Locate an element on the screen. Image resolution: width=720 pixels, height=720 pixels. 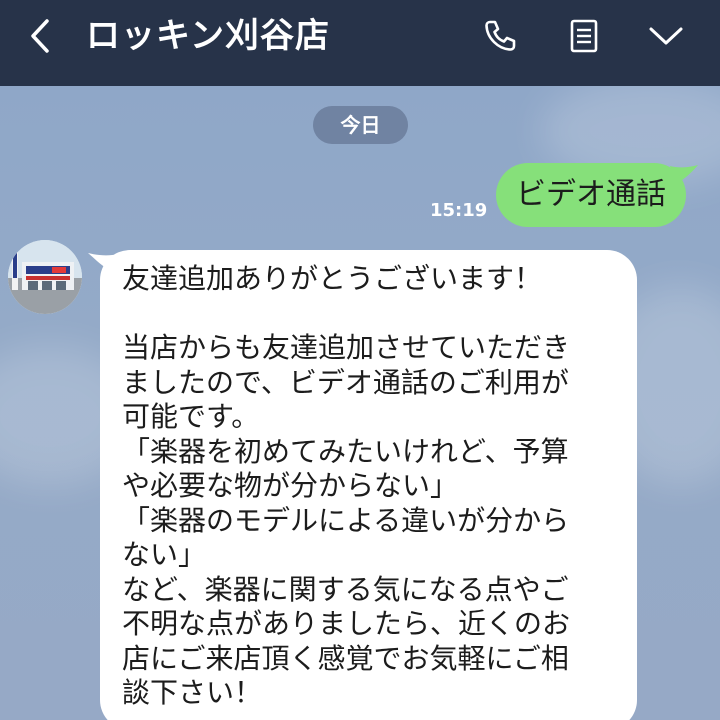
menu-dropdown-button is located at coordinates (666, 36).